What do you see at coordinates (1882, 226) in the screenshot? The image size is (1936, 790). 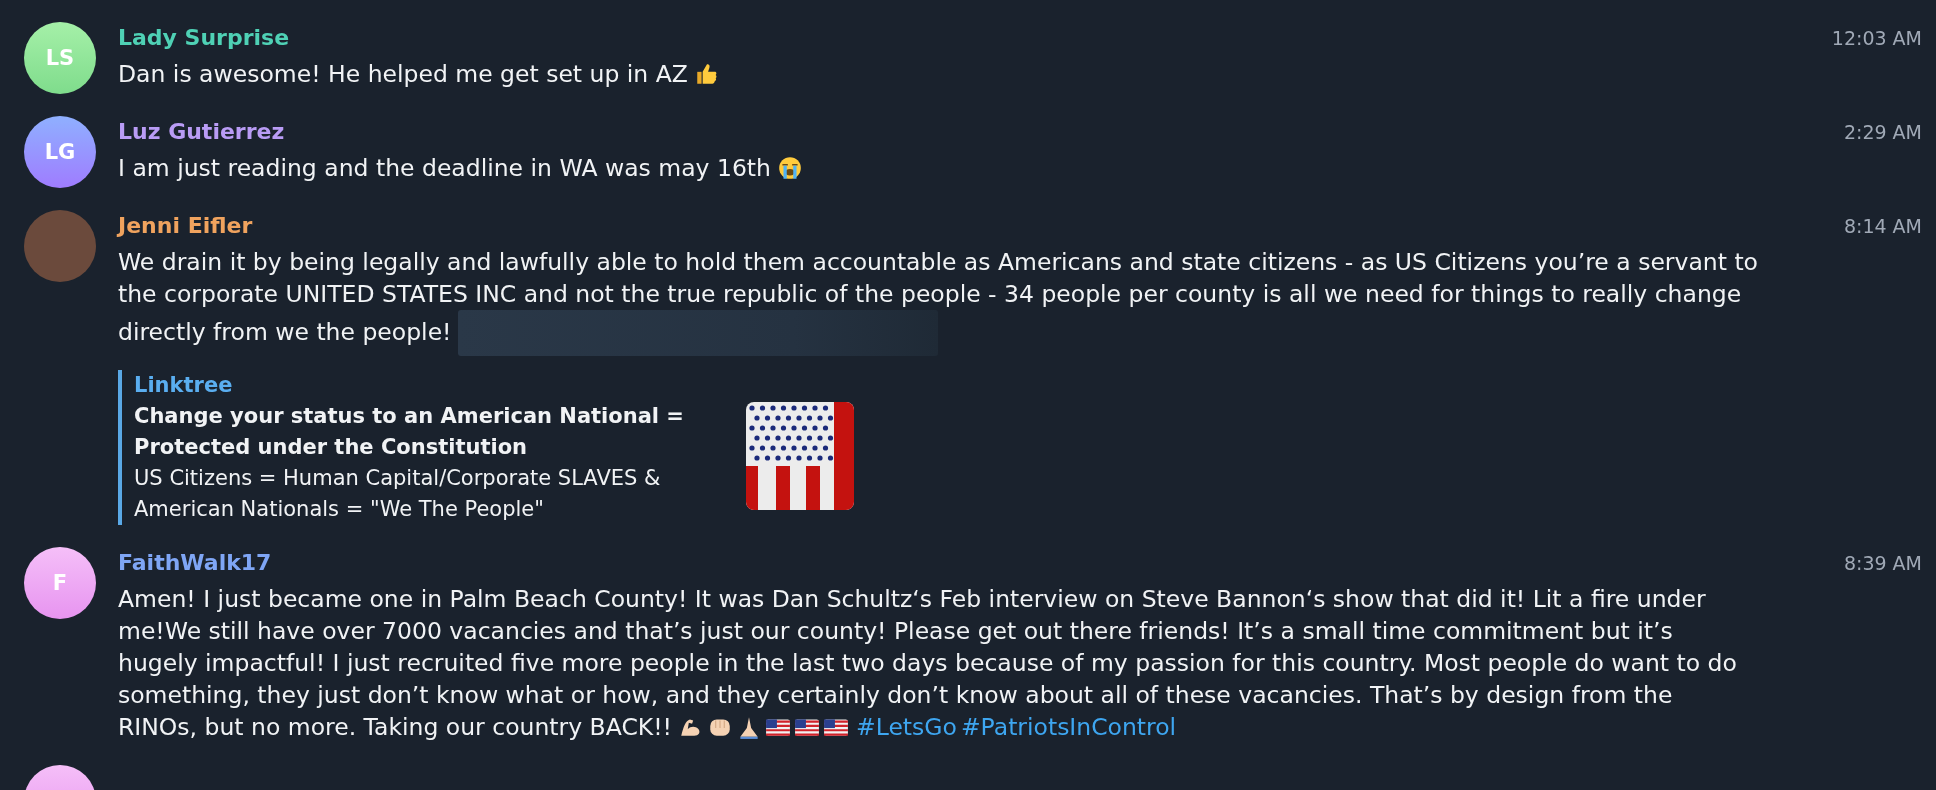 I see `message-time: 8:14 AM` at bounding box center [1882, 226].